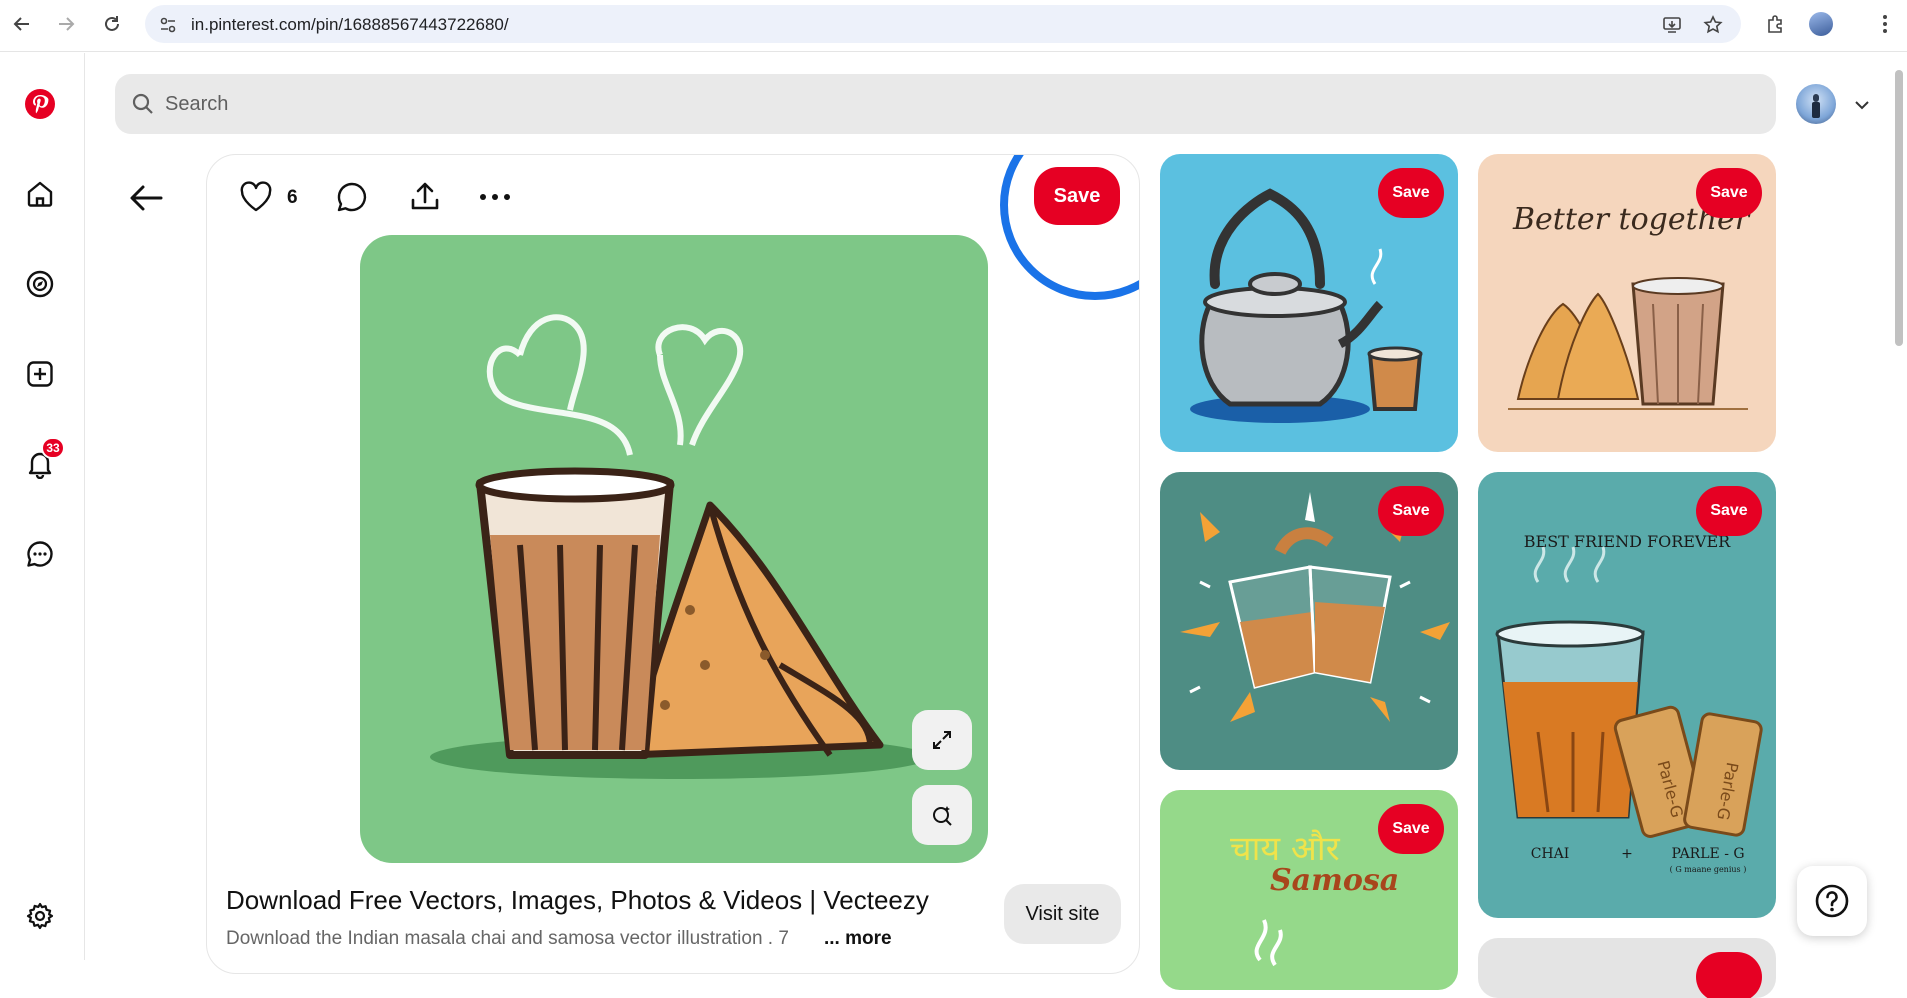 Image resolution: width=1907 pixels, height=998 pixels. Describe the element at coordinates (40, 194) in the screenshot. I see `home-icon` at that location.